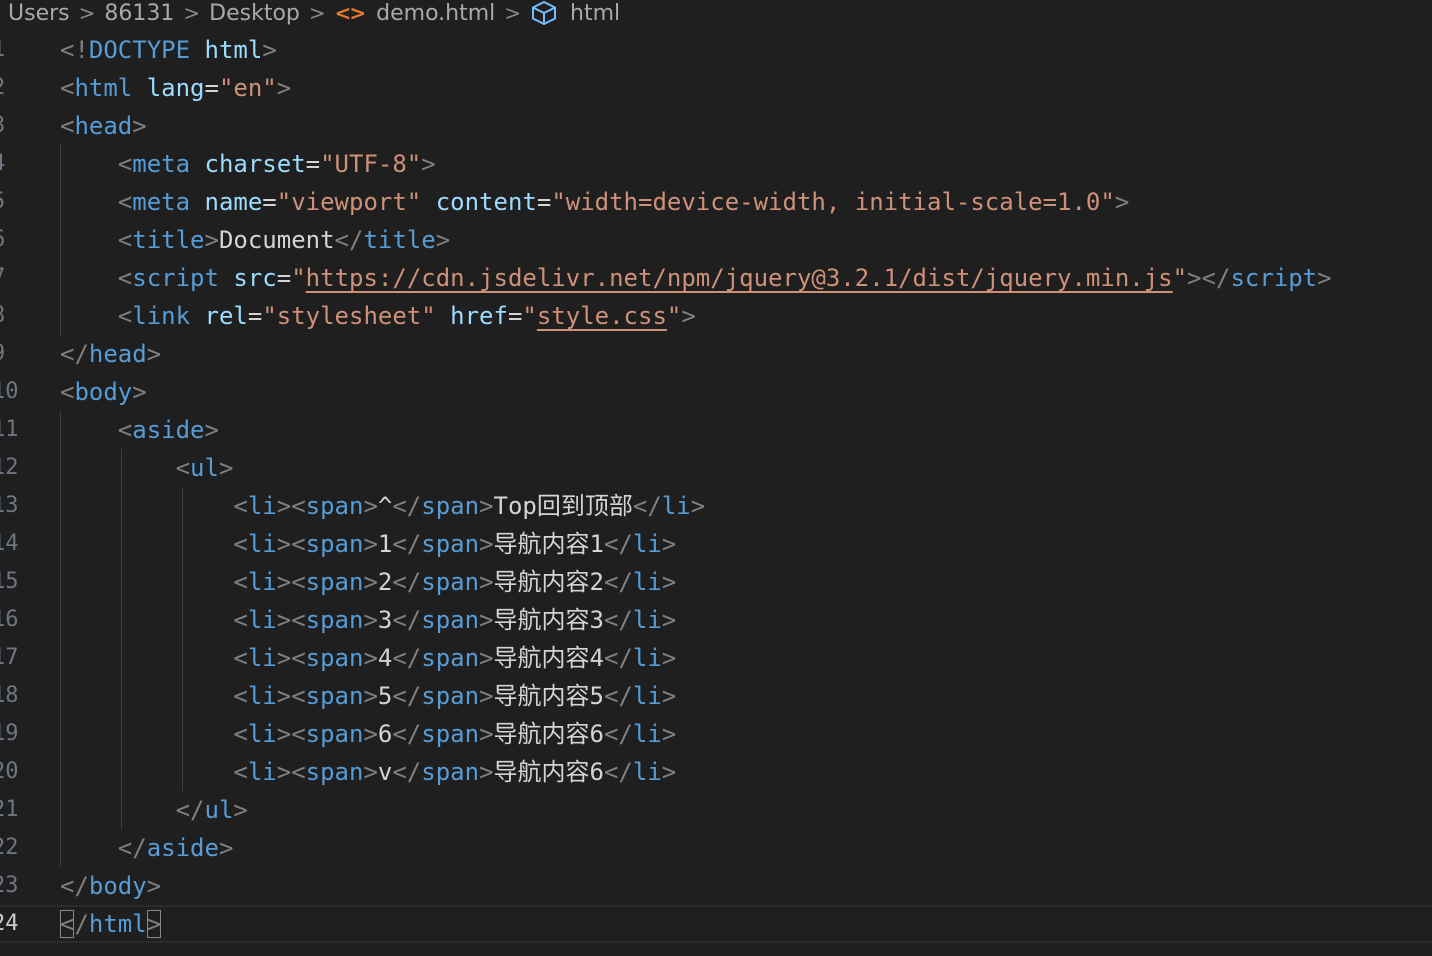 The width and height of the screenshot is (1432, 956). Describe the element at coordinates (716, 506) in the screenshot. I see `code-line: 13 <li><span>^</span>Top回到顶部</li>` at that location.